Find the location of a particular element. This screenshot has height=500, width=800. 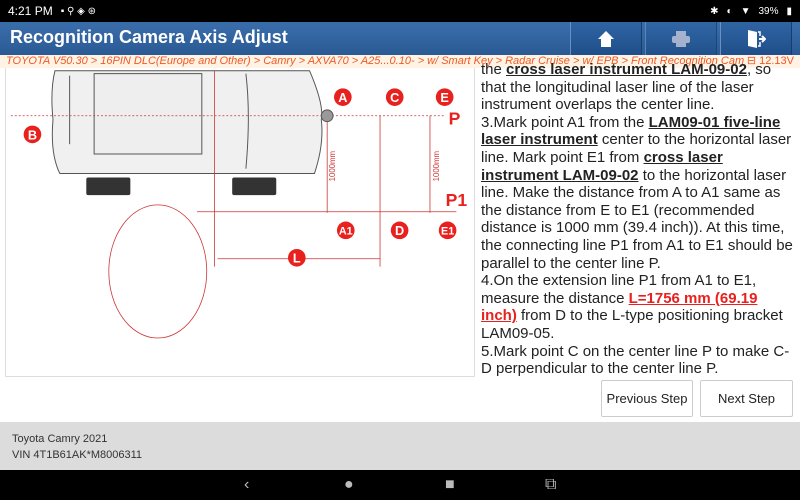

label-b: B is located at coordinates (32, 134).